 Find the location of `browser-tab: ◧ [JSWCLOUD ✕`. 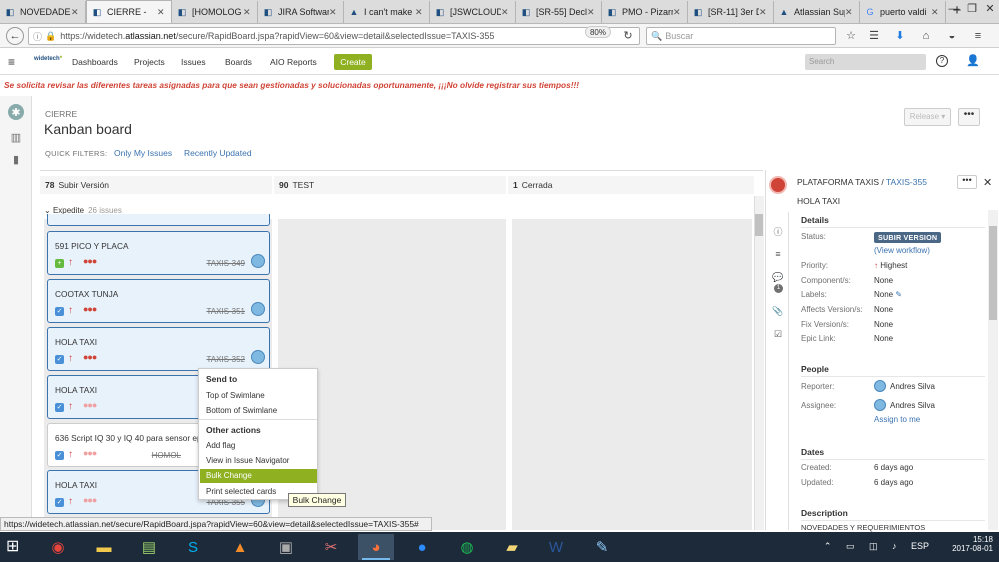

browser-tab: ◧ [JSWCLOUD ✕ is located at coordinates (473, 12).